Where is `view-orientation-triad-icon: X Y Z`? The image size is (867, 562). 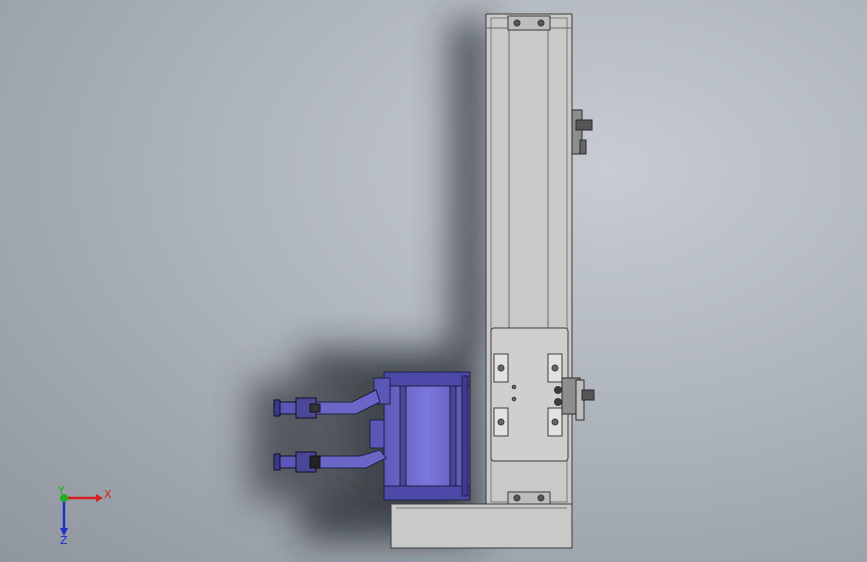 view-orientation-triad-icon: X Y Z is located at coordinates (84, 515).